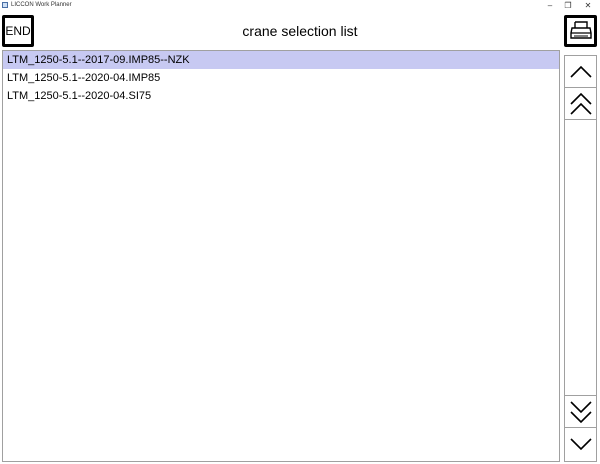  I want to click on scroll-up-button, so click(580, 72).